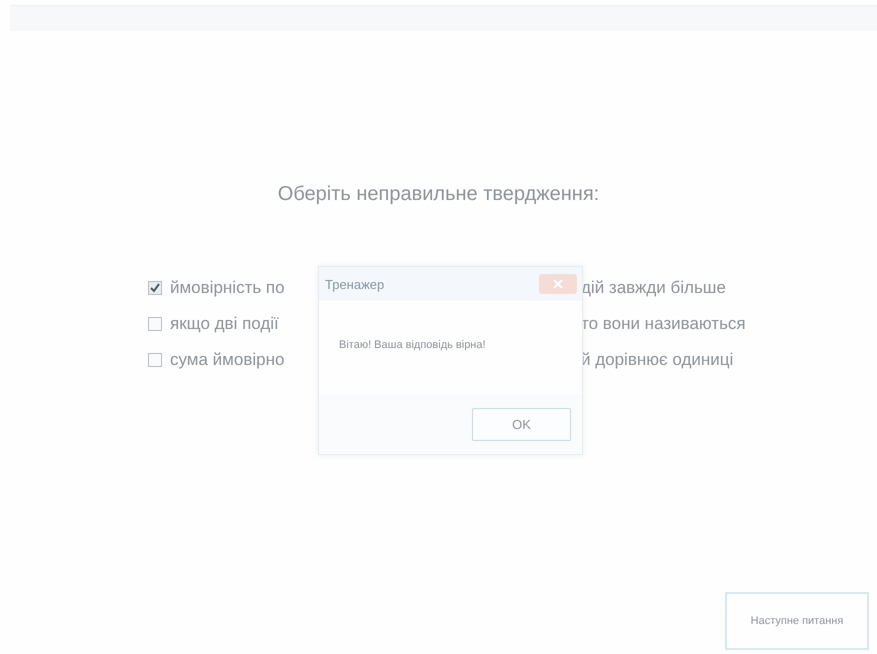 The height and width of the screenshot is (654, 877). What do you see at coordinates (797, 621) in the screenshot?
I see `next-question-button: Наступне питання` at bounding box center [797, 621].